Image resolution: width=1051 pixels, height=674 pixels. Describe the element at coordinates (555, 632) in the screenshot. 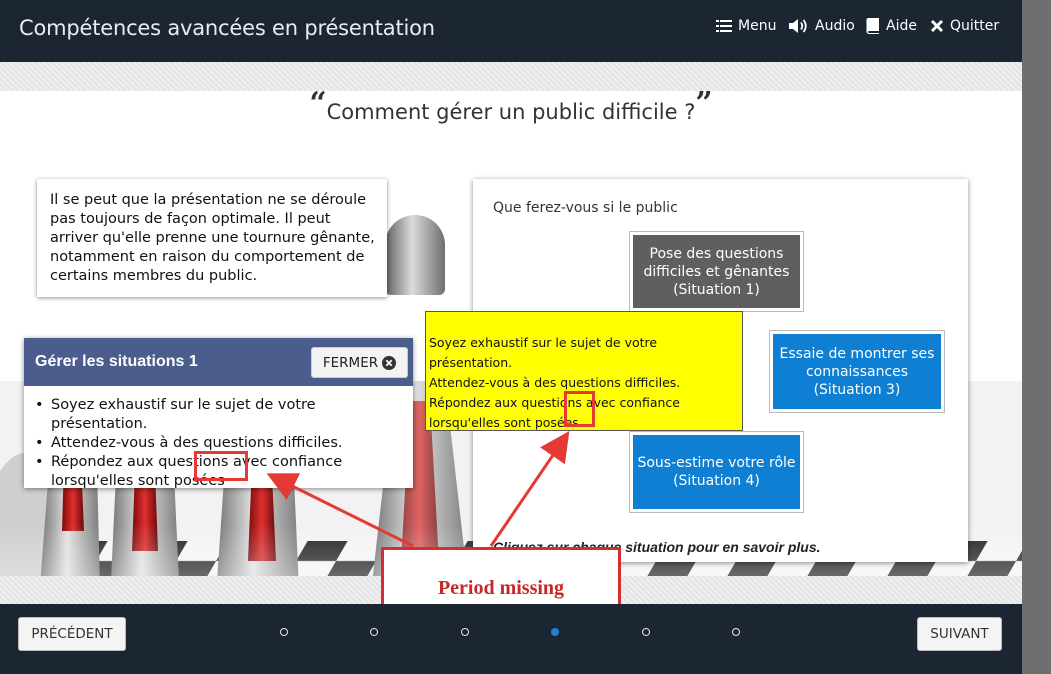

I see `page-dot-current` at that location.